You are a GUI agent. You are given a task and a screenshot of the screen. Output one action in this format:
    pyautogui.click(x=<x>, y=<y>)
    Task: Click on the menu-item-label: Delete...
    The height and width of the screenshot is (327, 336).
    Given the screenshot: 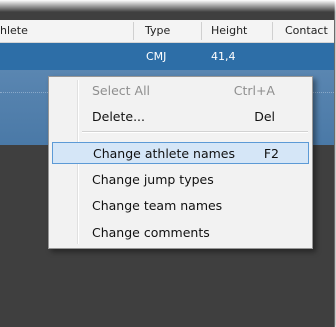 What is the action you would take?
    pyautogui.click(x=118, y=116)
    